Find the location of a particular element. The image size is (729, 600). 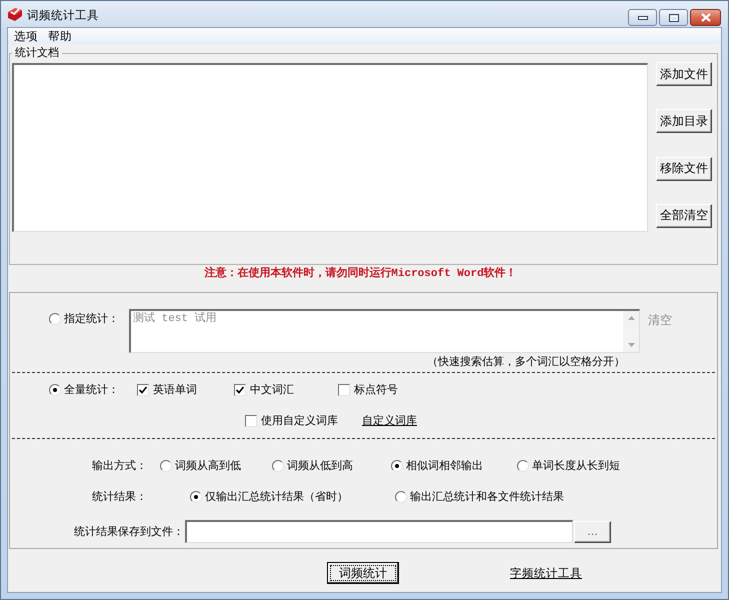

maximize-button is located at coordinates (673, 17).